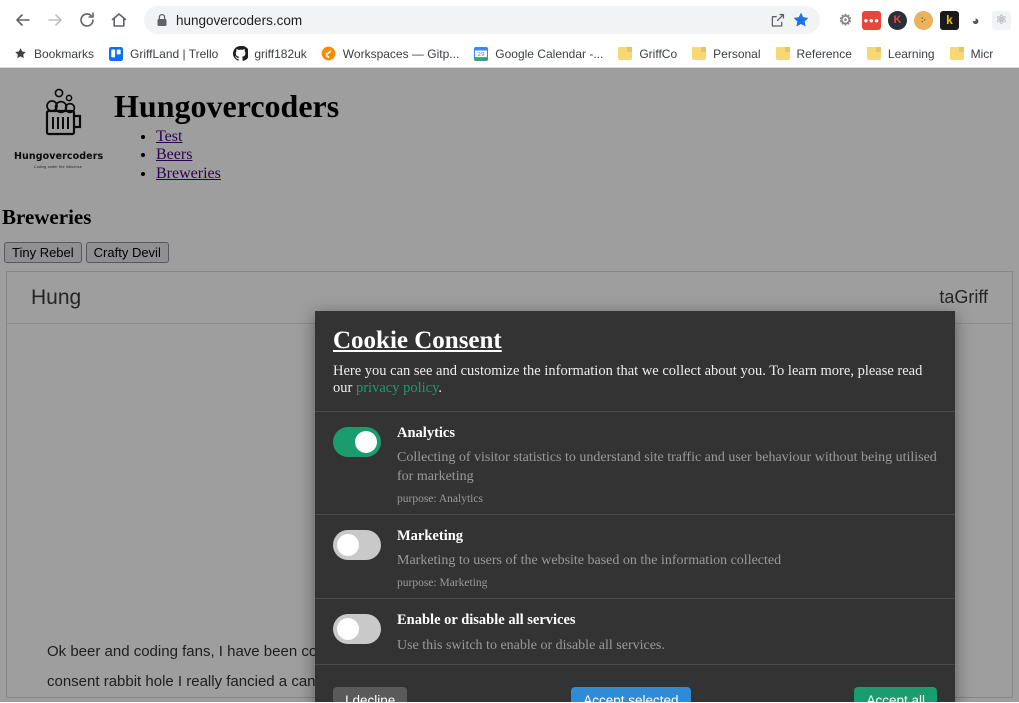 This screenshot has width=1019, height=703. I want to click on bookmark-folder-learning: Learning, so click(901, 54).